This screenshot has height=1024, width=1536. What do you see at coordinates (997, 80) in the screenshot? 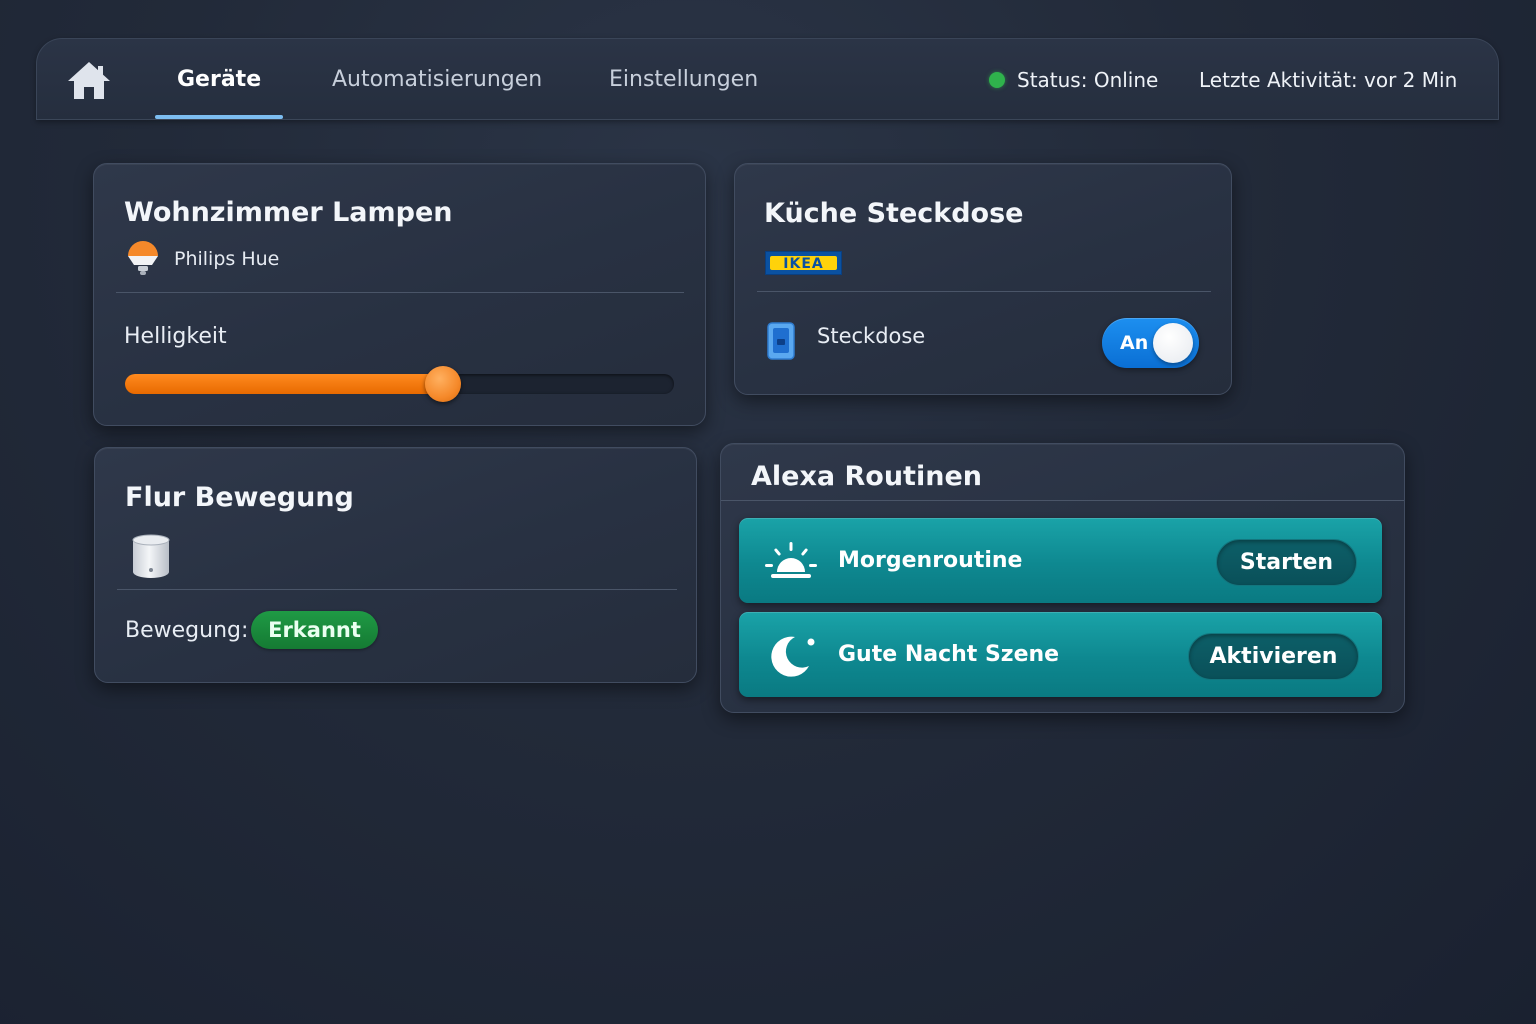
I see `status-indicator-icon` at bounding box center [997, 80].